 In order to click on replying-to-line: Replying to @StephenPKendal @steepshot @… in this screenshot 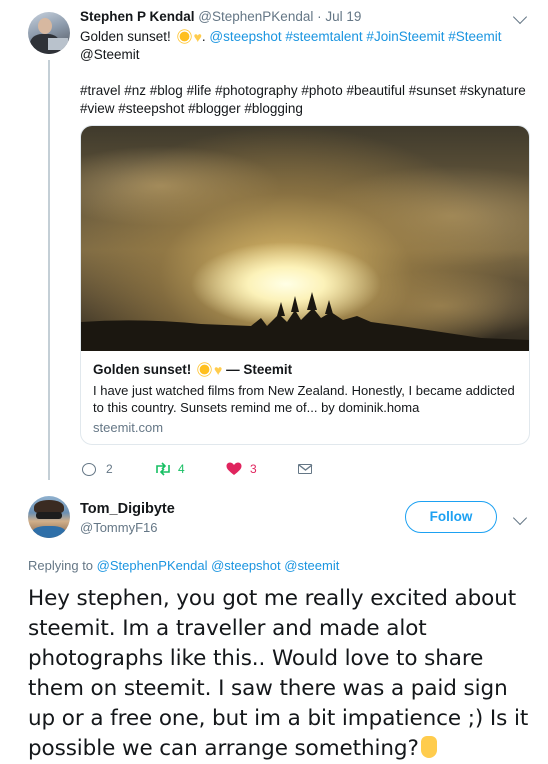, I will do `click(183, 565)`.